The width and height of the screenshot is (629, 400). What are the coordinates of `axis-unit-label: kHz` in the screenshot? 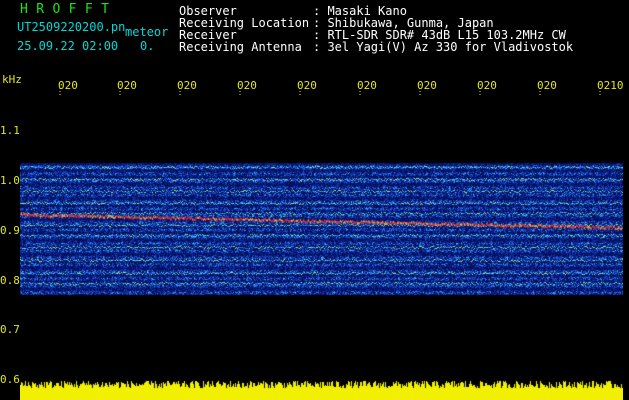 It's located at (12, 79).